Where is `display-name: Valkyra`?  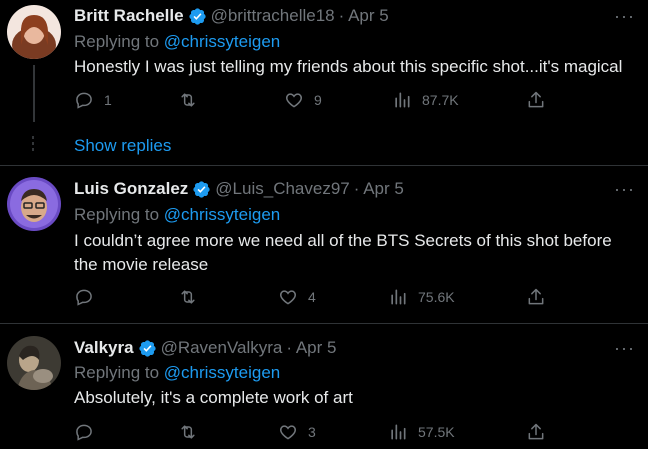 display-name: Valkyra is located at coordinates (104, 348).